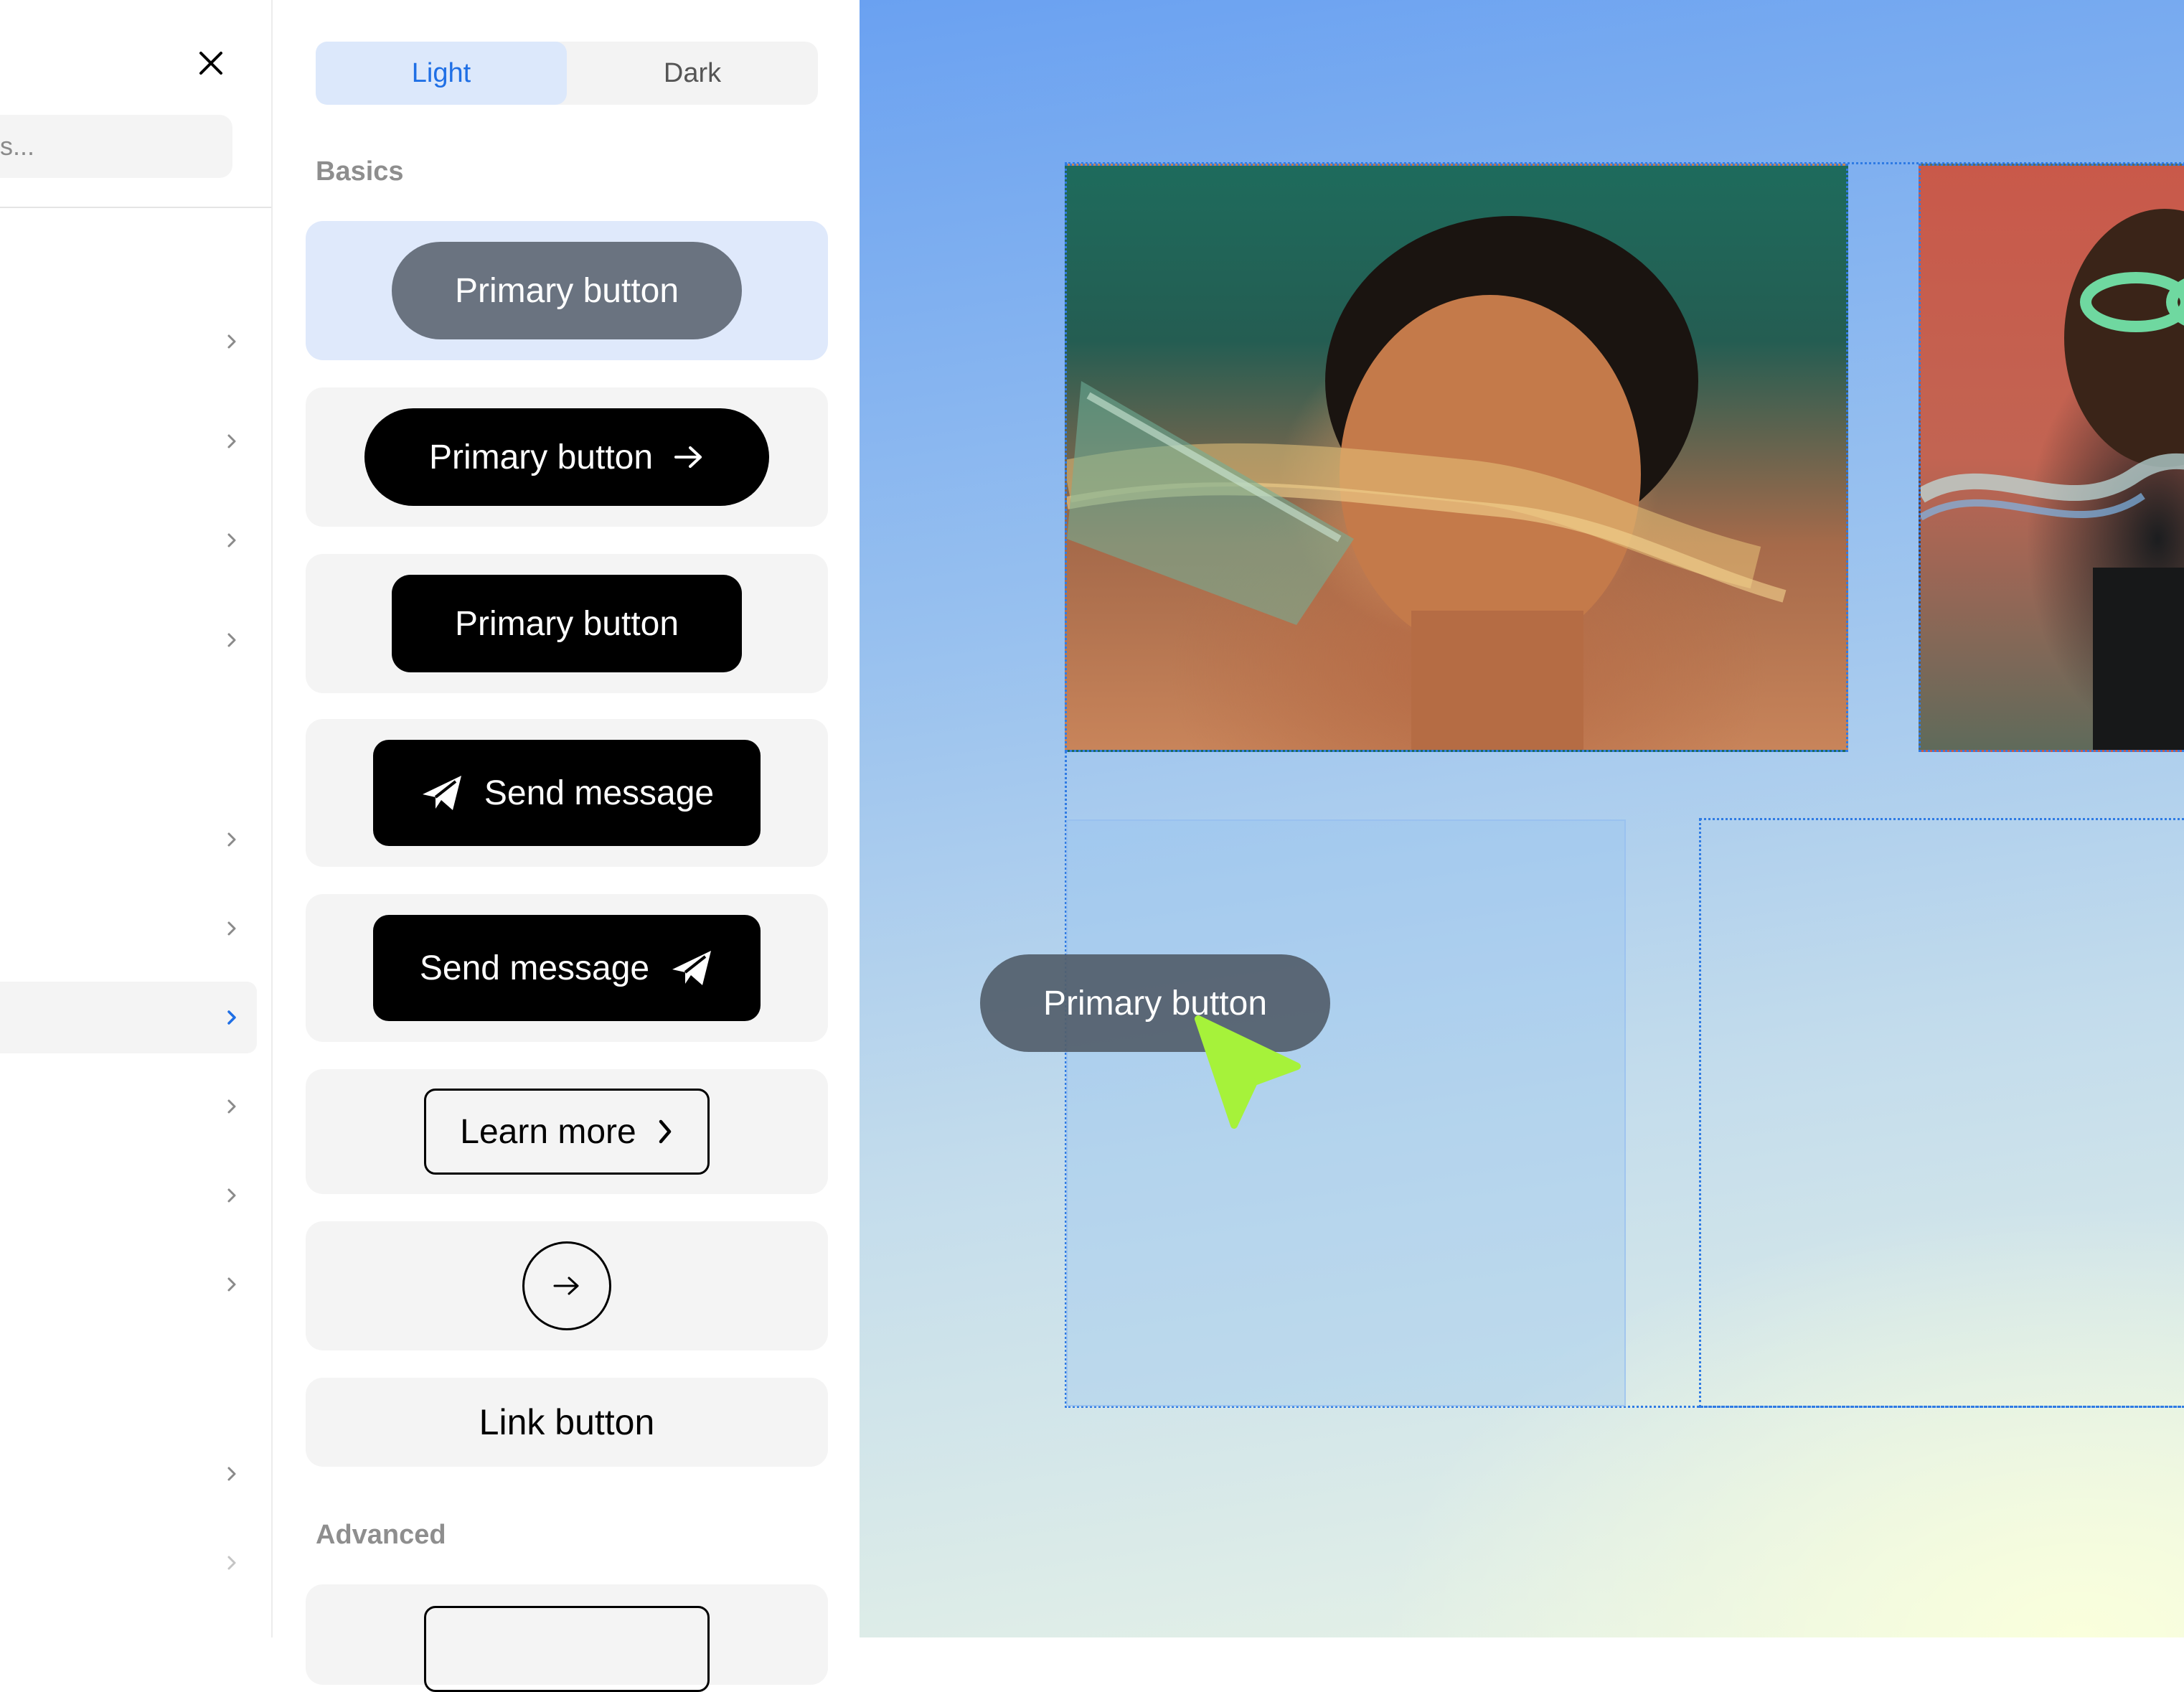 The image size is (2184, 1692). I want to click on search-input, so click(114, 146).